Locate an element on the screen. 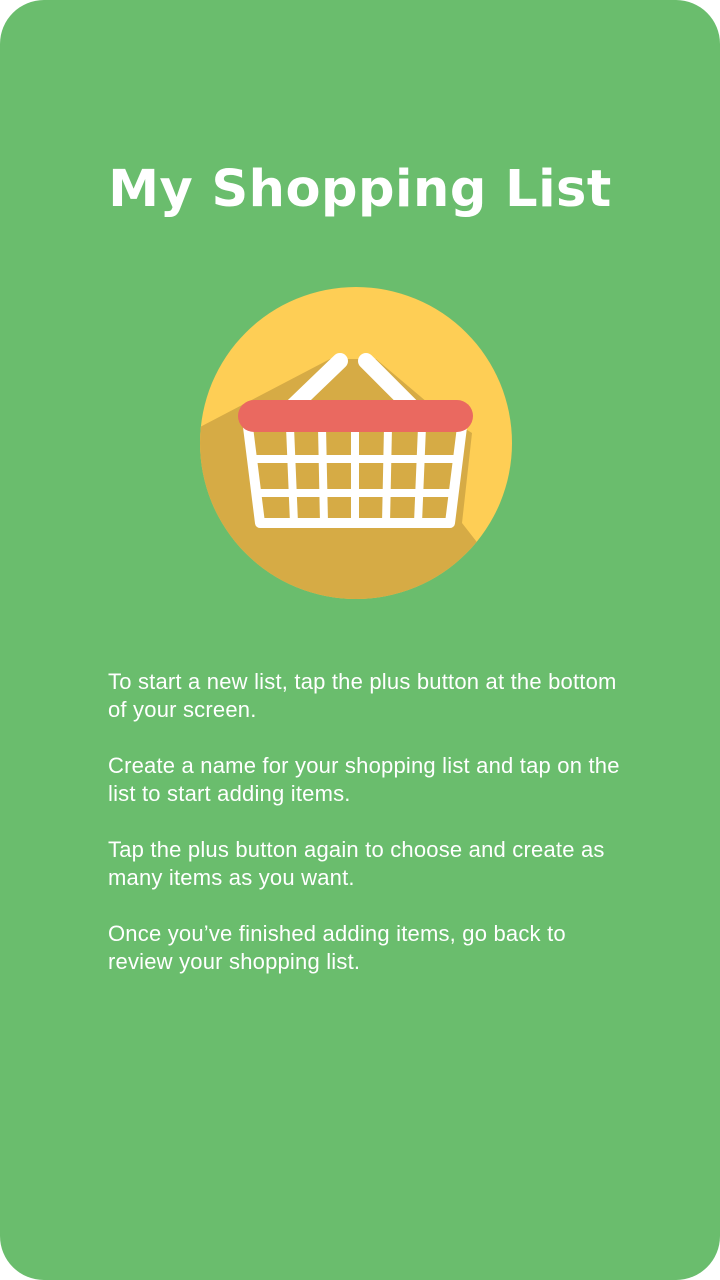  basket-rim is located at coordinates (355, 416).